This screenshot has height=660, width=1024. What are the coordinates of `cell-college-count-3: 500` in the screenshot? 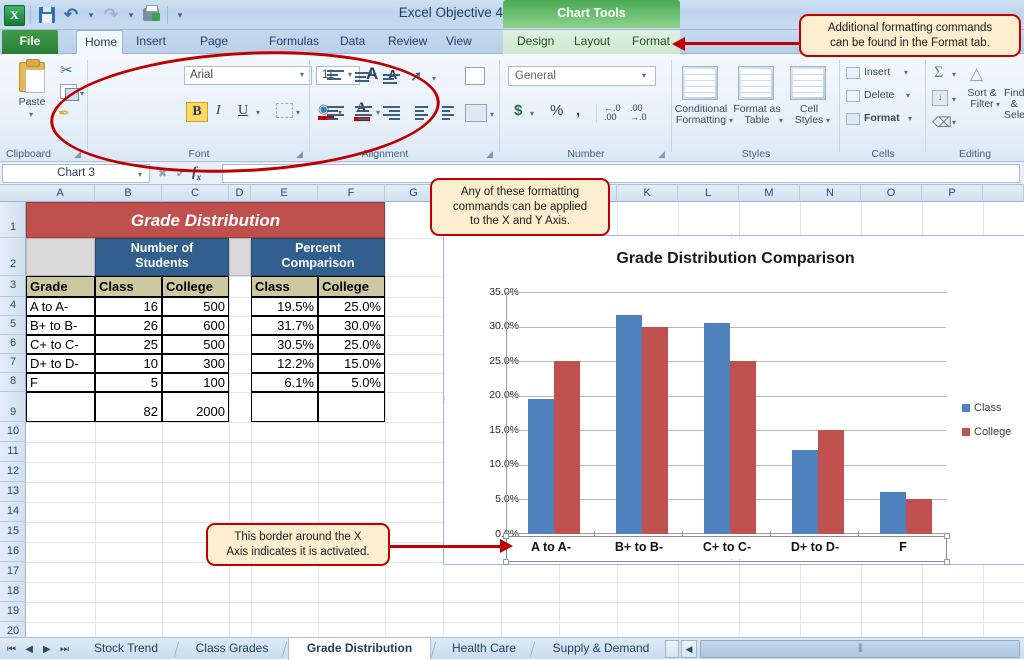 It's located at (195, 344).